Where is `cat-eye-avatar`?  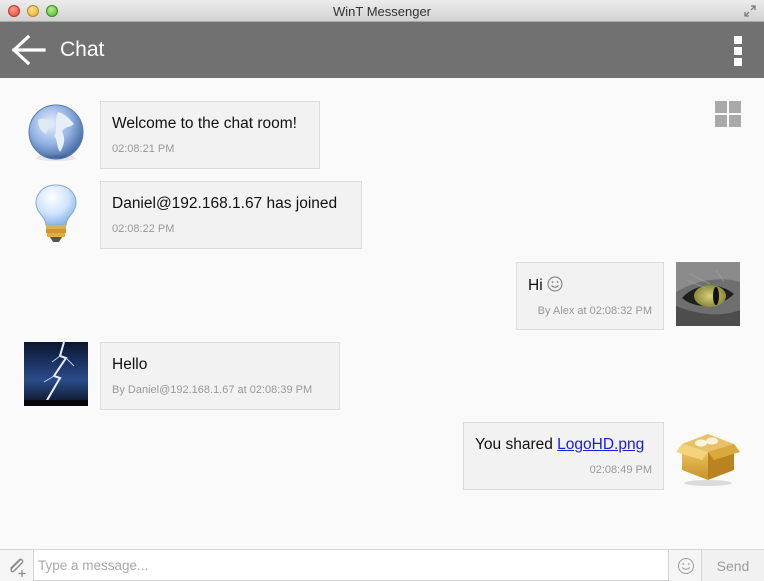 cat-eye-avatar is located at coordinates (708, 294).